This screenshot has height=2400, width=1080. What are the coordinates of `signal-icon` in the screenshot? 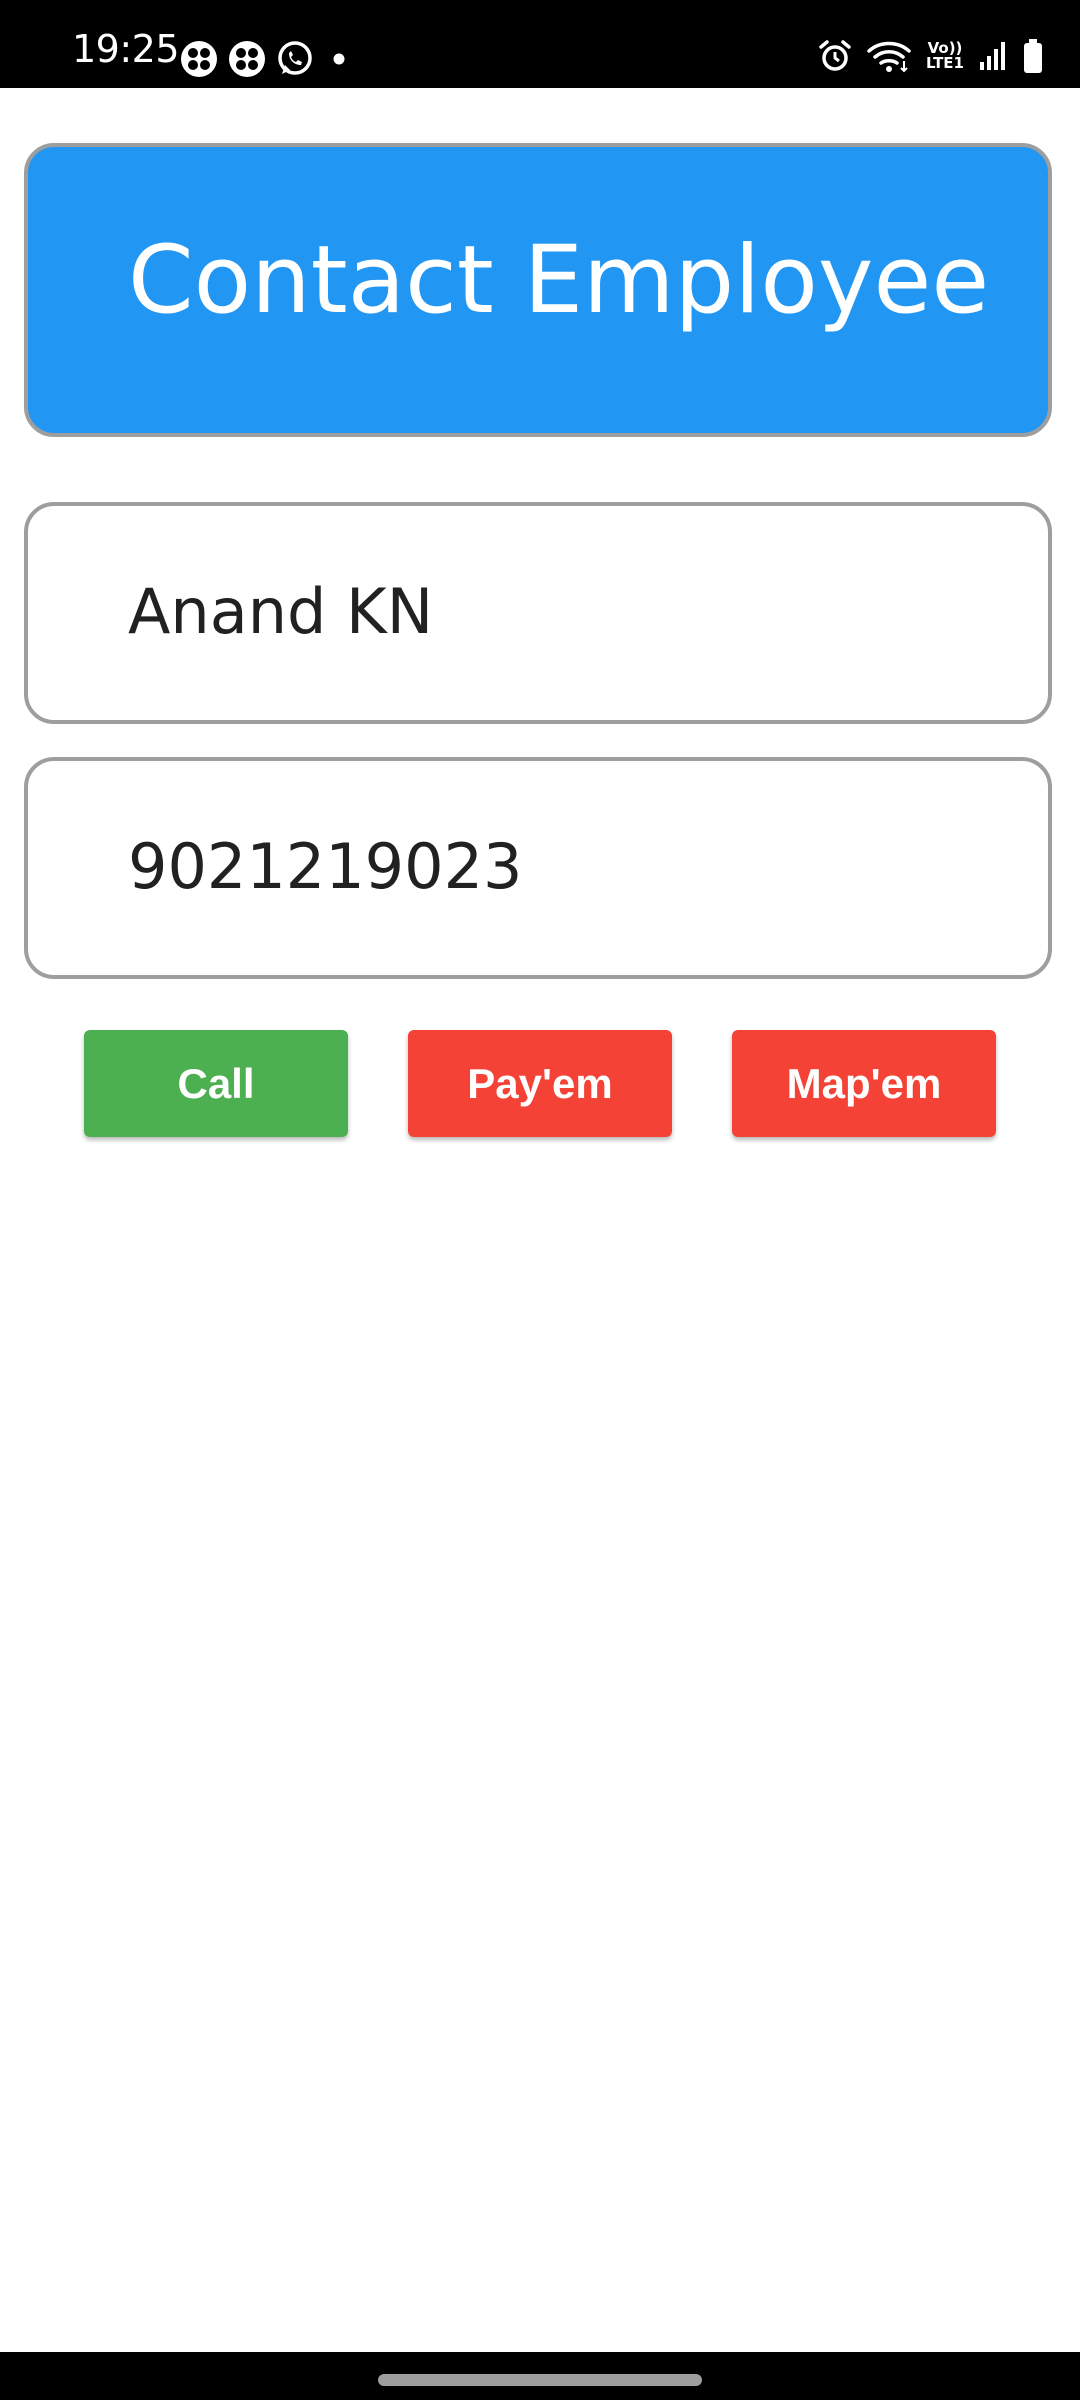 It's located at (992, 56).